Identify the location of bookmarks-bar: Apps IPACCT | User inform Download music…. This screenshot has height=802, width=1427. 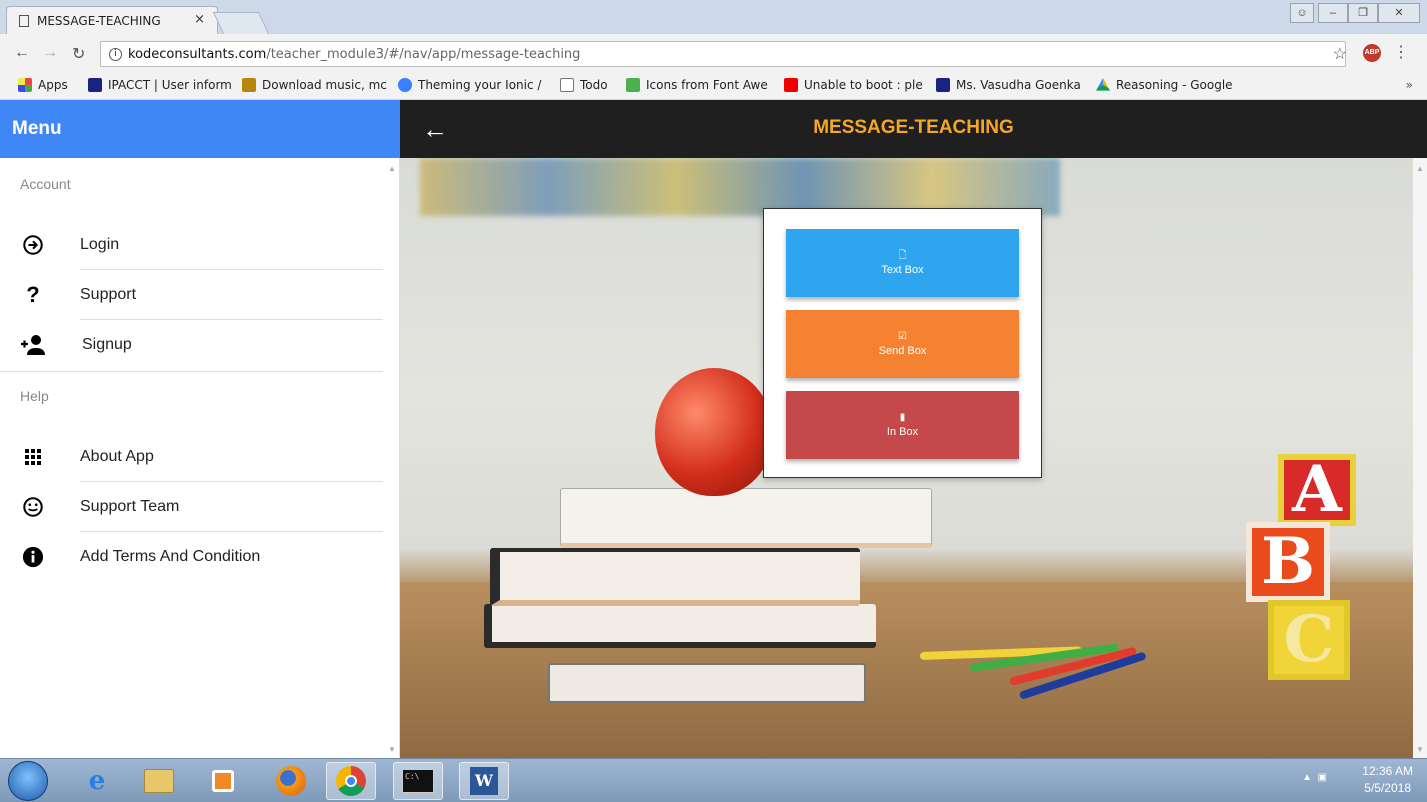
(713, 86).